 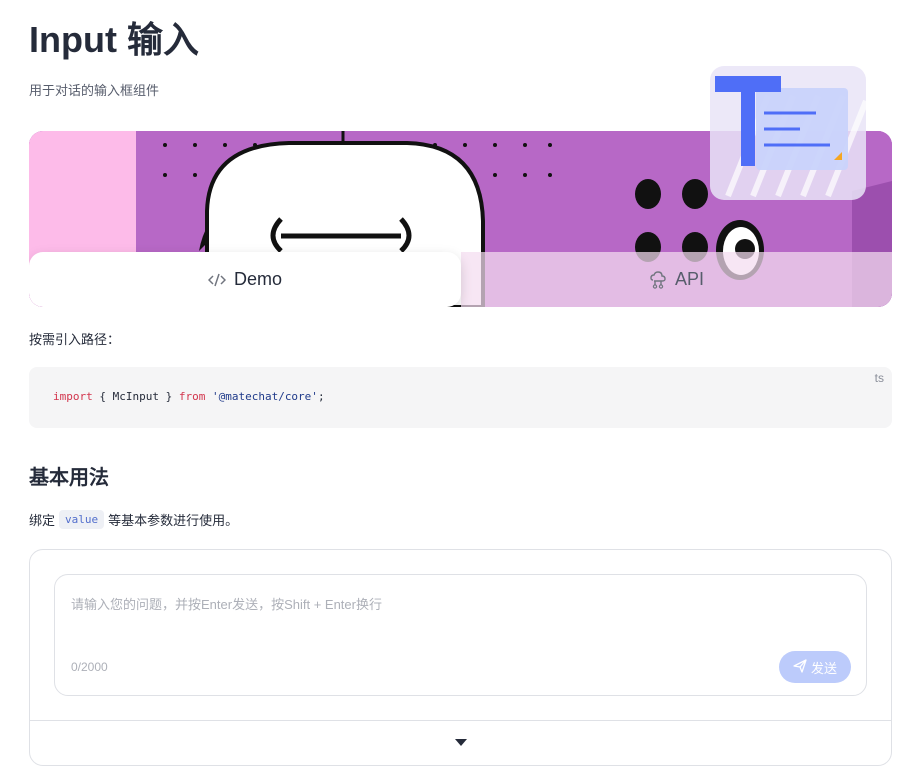 I want to click on desc-text-after: 等基本参数进行使用。, so click(x=173, y=520).